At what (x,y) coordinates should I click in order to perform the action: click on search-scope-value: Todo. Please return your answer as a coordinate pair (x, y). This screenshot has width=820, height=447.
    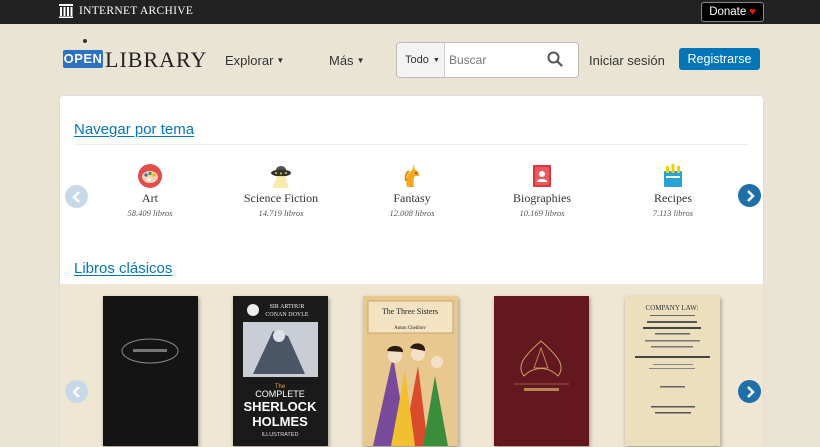
    Looking at the image, I should click on (417, 60).